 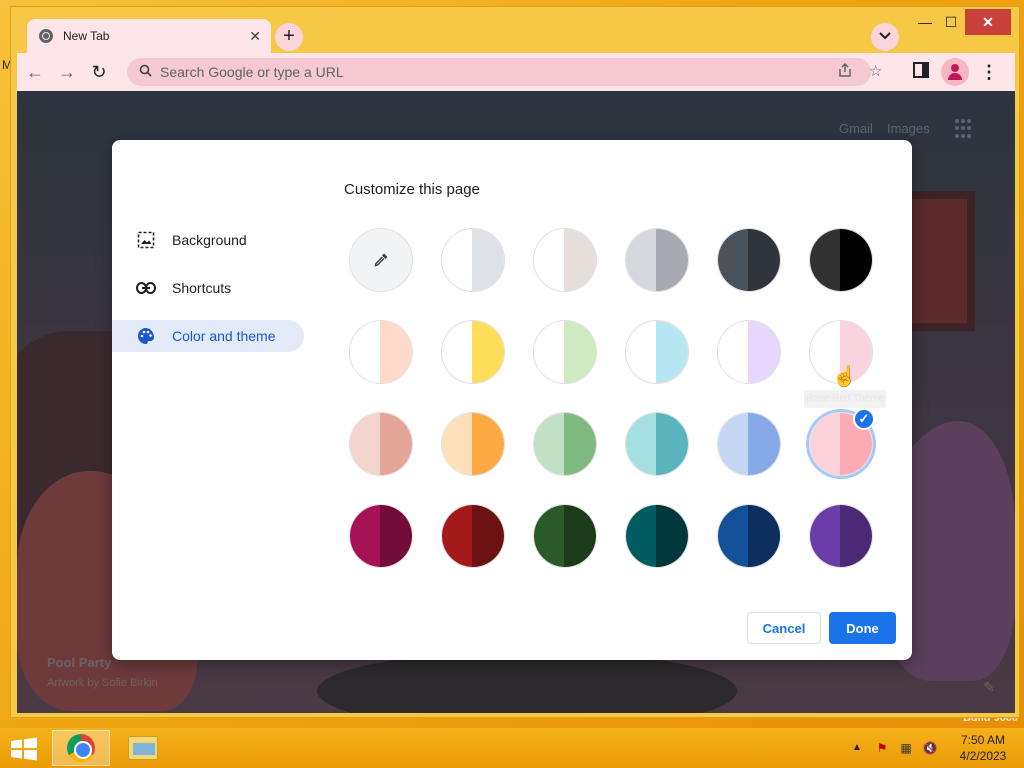 What do you see at coordinates (857, 747) in the screenshot?
I see `show-hidden-icons-icon: ▲` at bounding box center [857, 747].